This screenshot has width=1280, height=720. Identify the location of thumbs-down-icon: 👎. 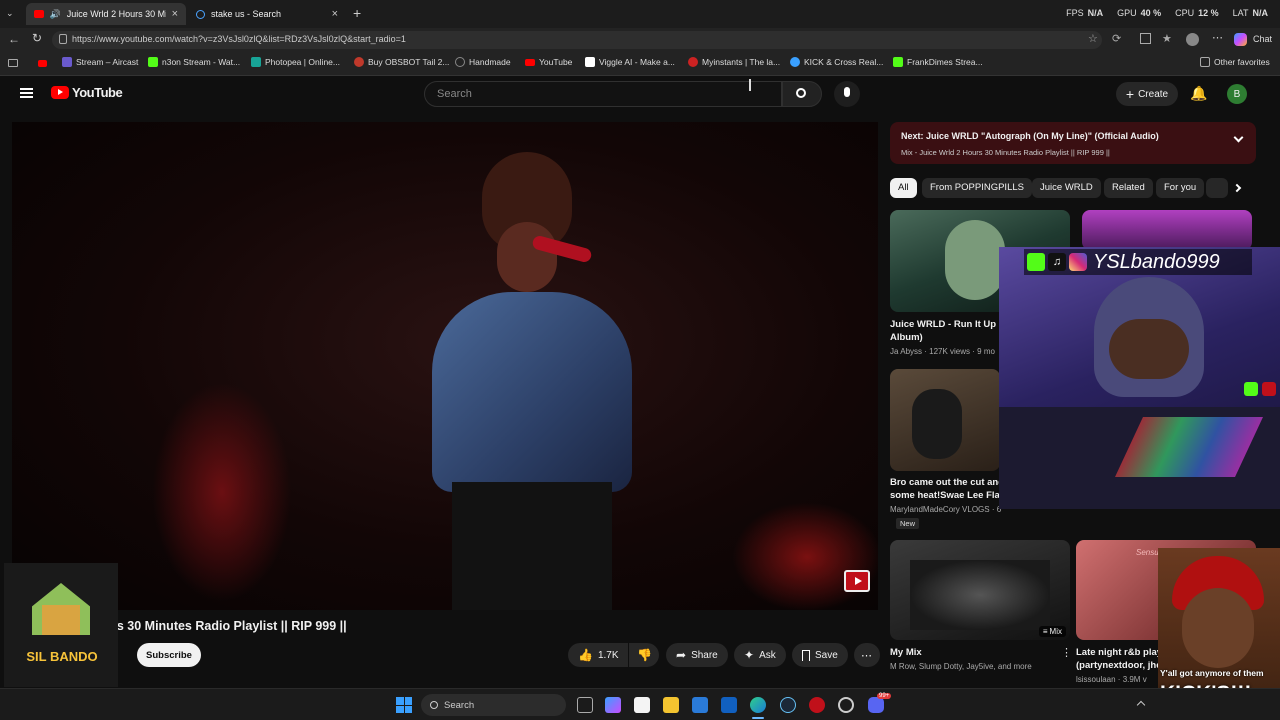
(644, 655).